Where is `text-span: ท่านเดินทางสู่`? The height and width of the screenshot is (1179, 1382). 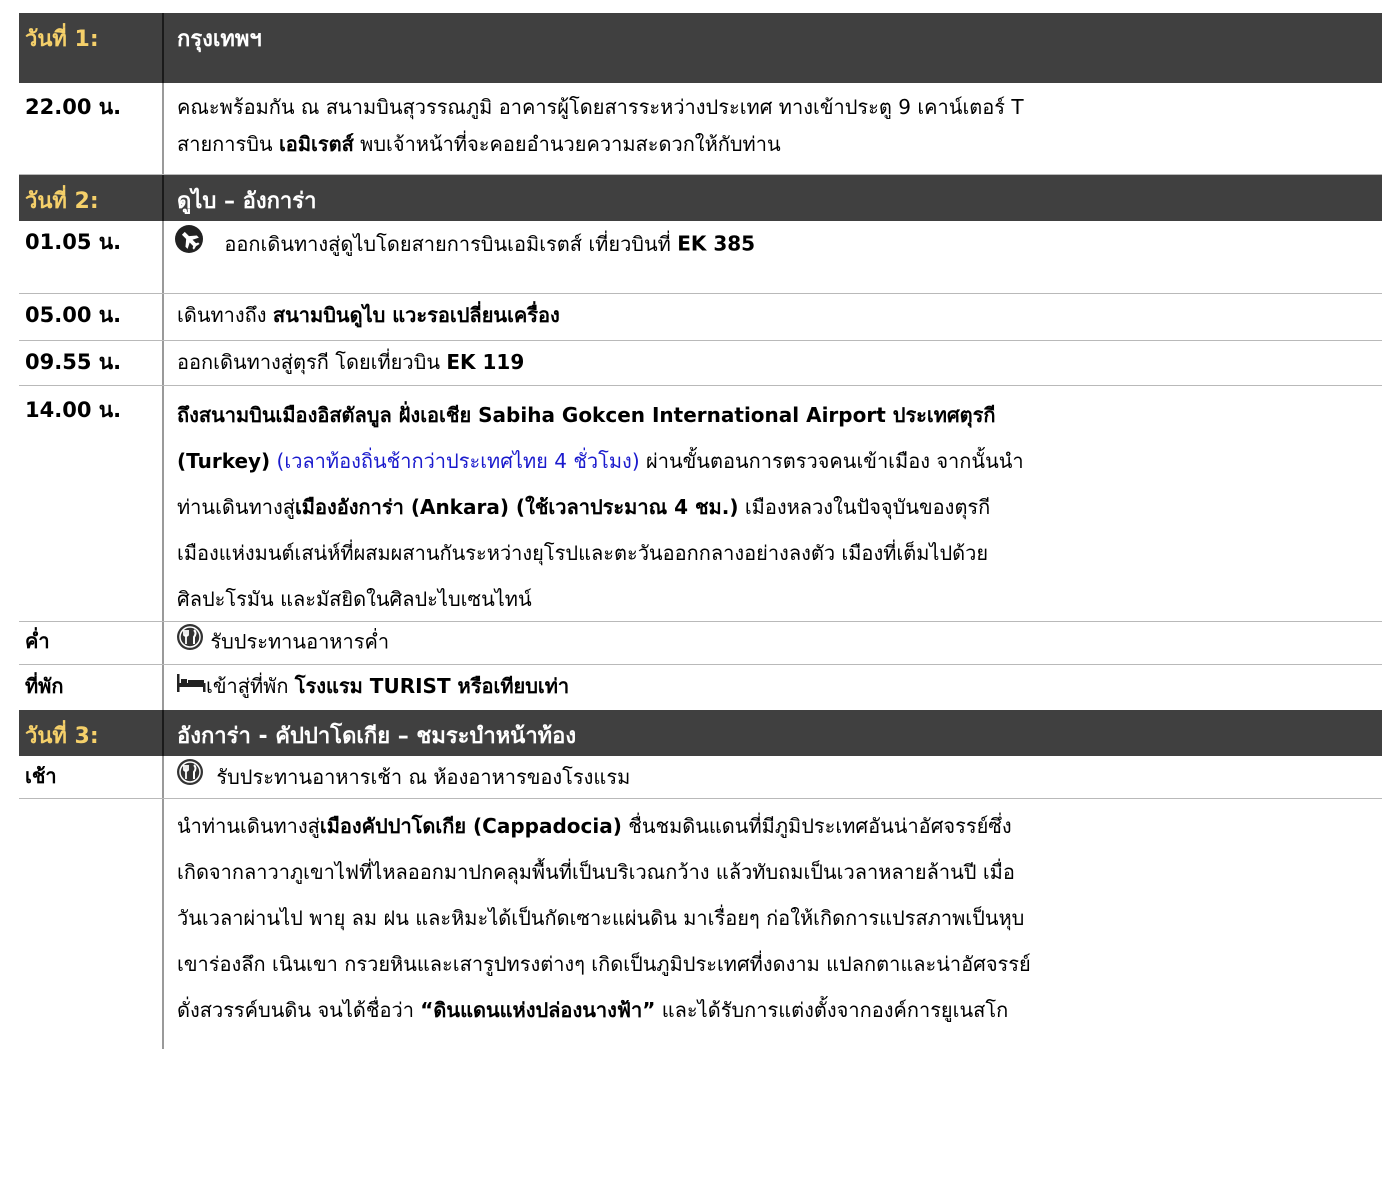 text-span: ท่านเดินทางสู่ is located at coordinates (236, 507).